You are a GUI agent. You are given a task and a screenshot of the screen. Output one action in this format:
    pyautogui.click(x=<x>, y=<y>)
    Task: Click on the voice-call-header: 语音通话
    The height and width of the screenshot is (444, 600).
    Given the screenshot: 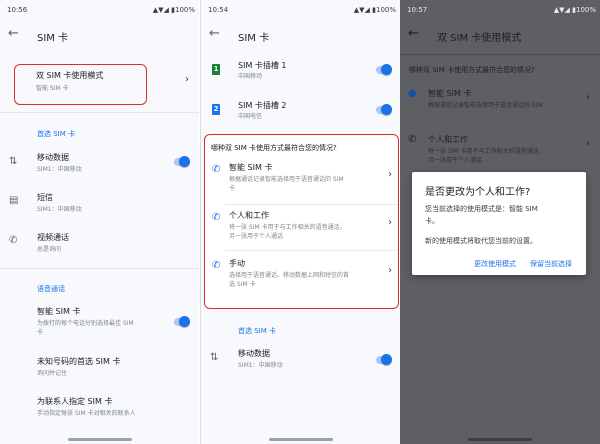 What is the action you would take?
    pyautogui.click(x=51, y=289)
    